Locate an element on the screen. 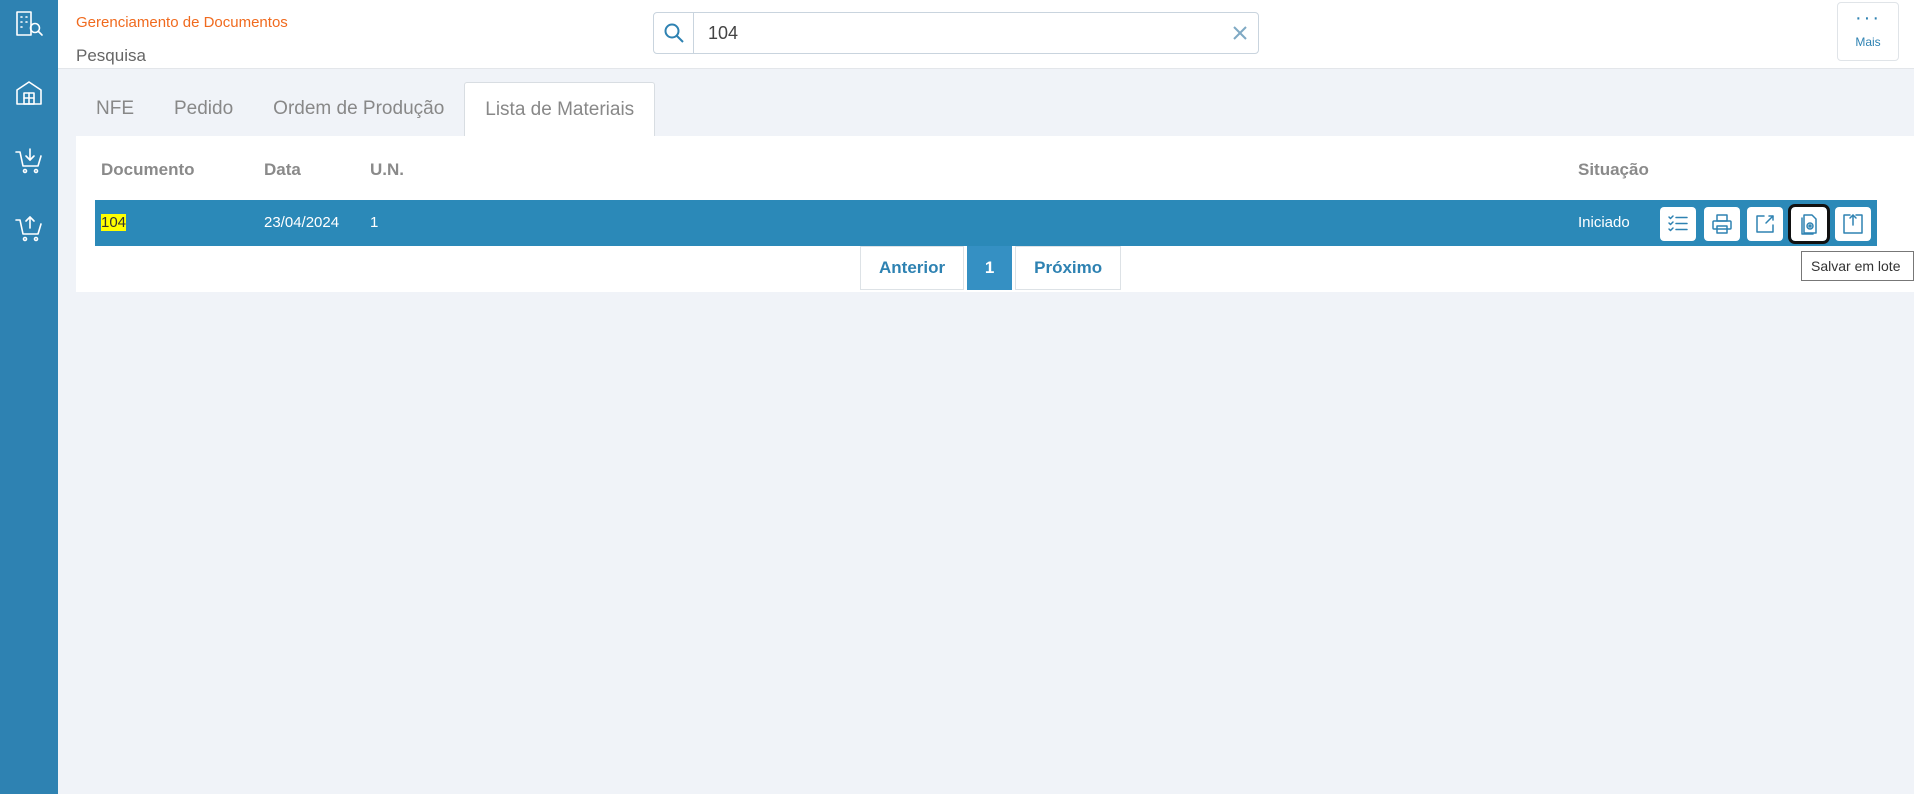 The height and width of the screenshot is (794, 1914). table-row: 104 23/04/2024 1 Iniciado is located at coordinates (986, 223).